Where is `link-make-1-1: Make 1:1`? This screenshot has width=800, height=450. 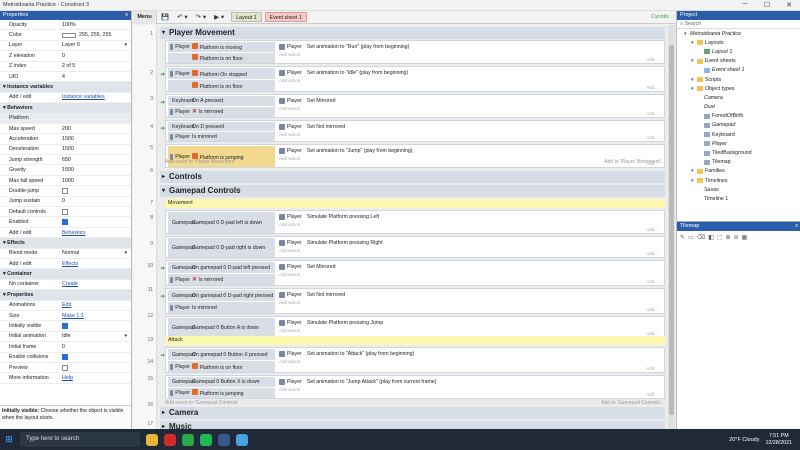
link-make-1-1: Make 1:1 is located at coordinates (73, 316).